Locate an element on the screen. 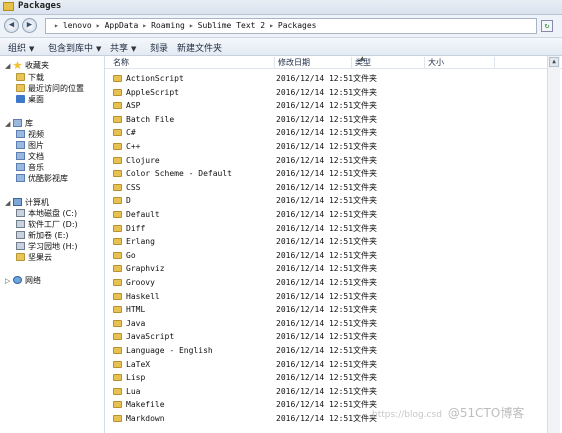  file-row: CSS 2016/12/14 12:51 文件夹 is located at coordinates (325, 187).